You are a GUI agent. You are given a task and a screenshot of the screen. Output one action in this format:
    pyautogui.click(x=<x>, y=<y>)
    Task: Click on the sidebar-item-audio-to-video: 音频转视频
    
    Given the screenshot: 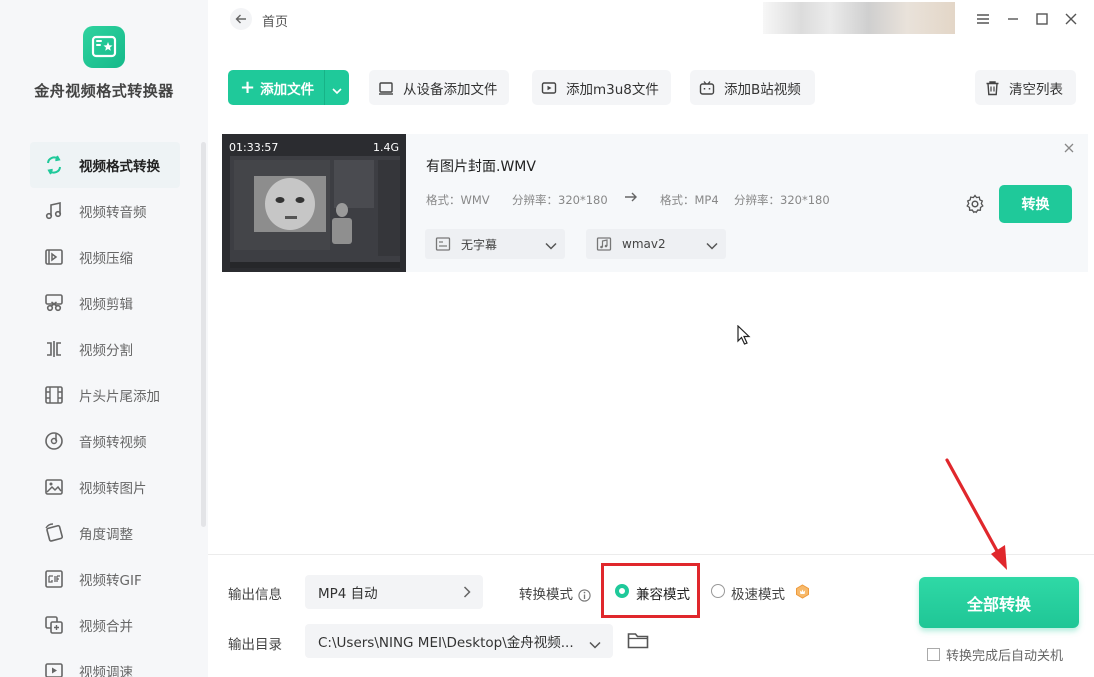 What is the action you would take?
    pyautogui.click(x=118, y=441)
    